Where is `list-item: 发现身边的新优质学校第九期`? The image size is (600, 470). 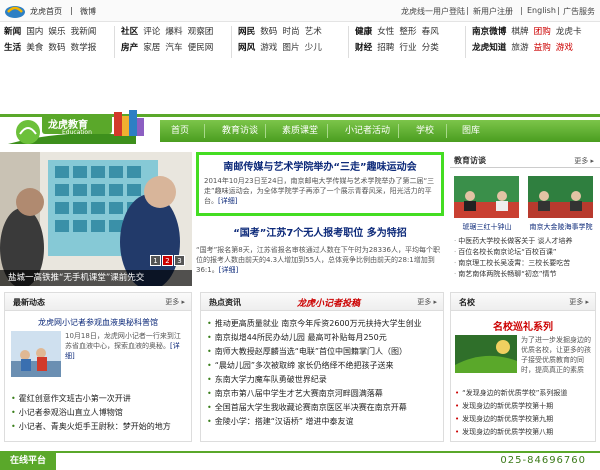
list-item: 发现身边的新优质学校第九期 is located at coordinates (525, 419).